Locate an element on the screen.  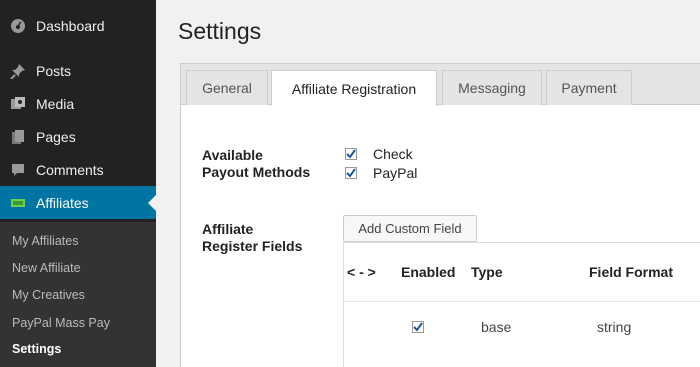
check-label: Check is located at coordinates (393, 154).